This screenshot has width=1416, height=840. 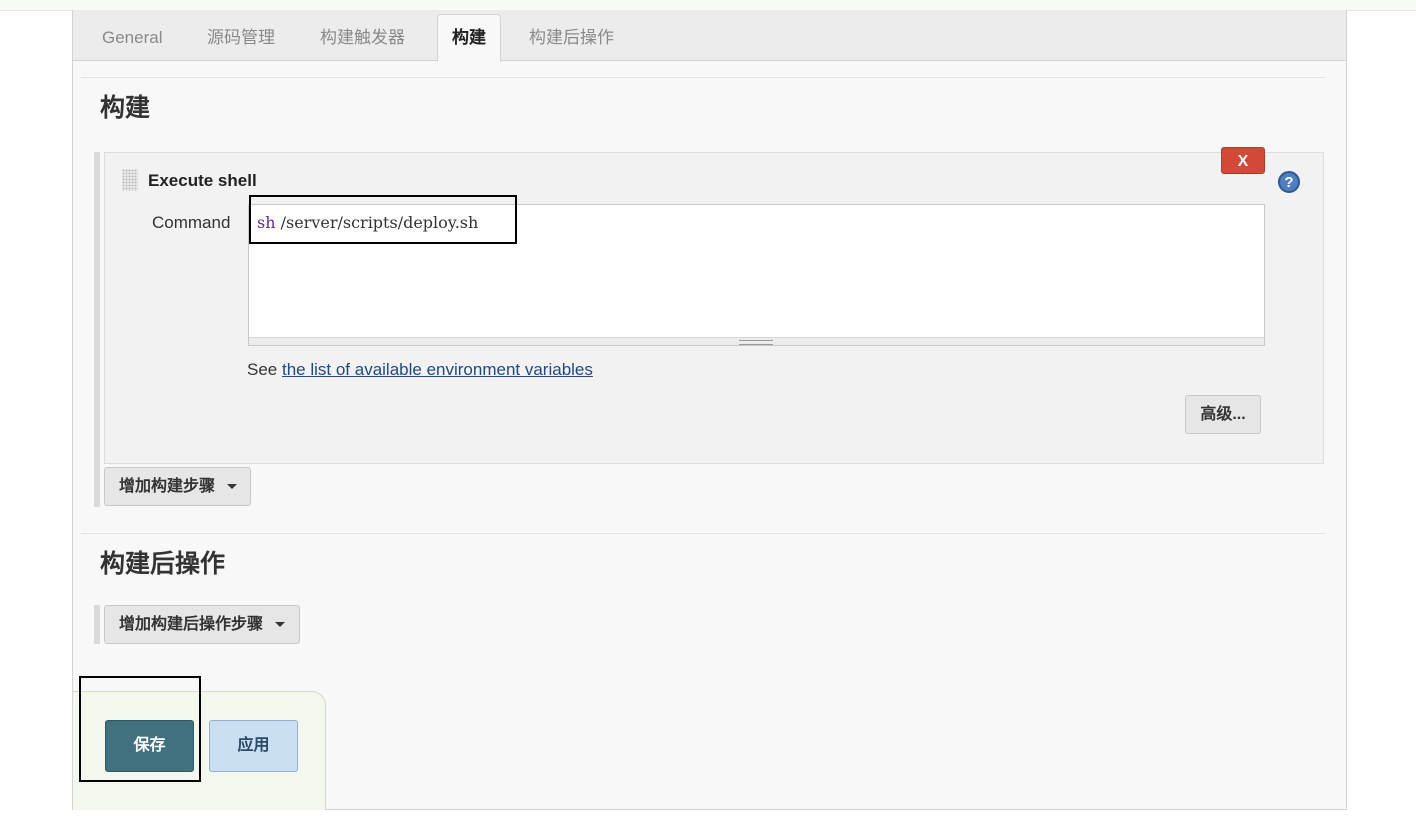 What do you see at coordinates (191, 222) in the screenshot?
I see `command-label: Command` at bounding box center [191, 222].